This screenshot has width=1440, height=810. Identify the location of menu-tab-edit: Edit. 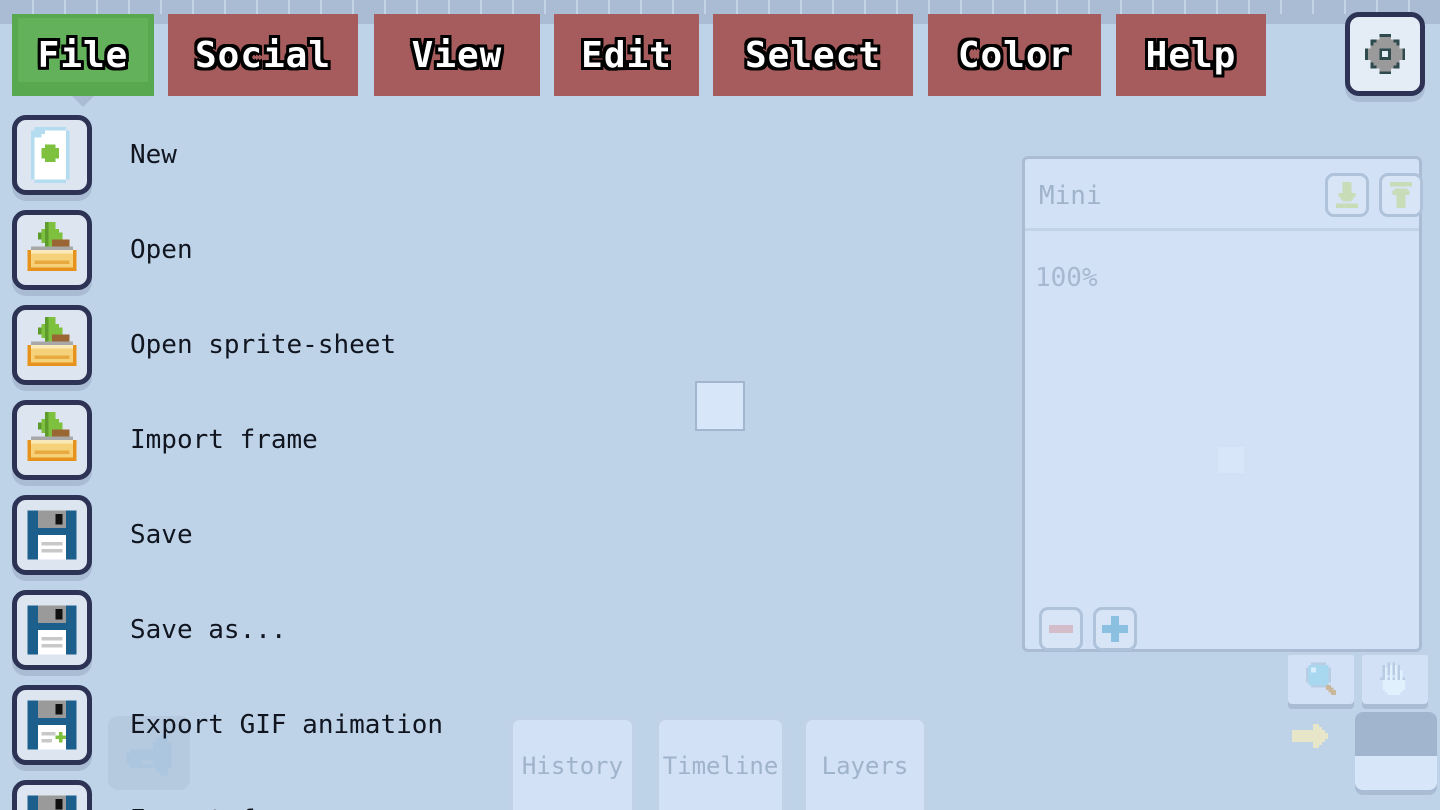
(626, 55).